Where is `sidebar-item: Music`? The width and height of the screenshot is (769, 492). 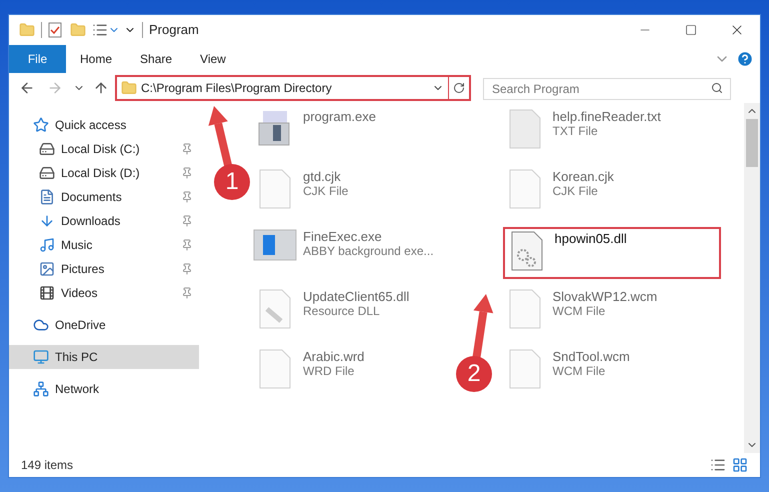
sidebar-item: Music is located at coordinates (104, 245).